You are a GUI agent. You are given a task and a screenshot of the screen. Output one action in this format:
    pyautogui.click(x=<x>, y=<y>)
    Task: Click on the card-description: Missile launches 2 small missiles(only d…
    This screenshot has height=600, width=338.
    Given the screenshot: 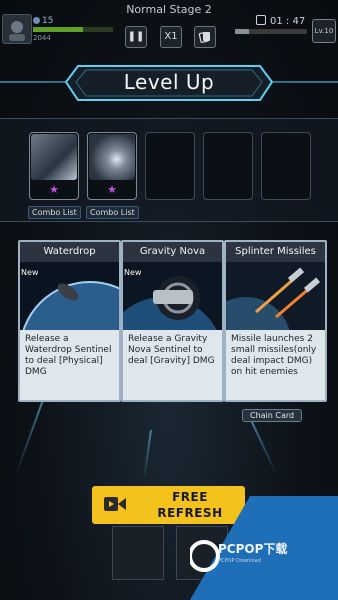 What is the action you would take?
    pyautogui.click(x=274, y=355)
    